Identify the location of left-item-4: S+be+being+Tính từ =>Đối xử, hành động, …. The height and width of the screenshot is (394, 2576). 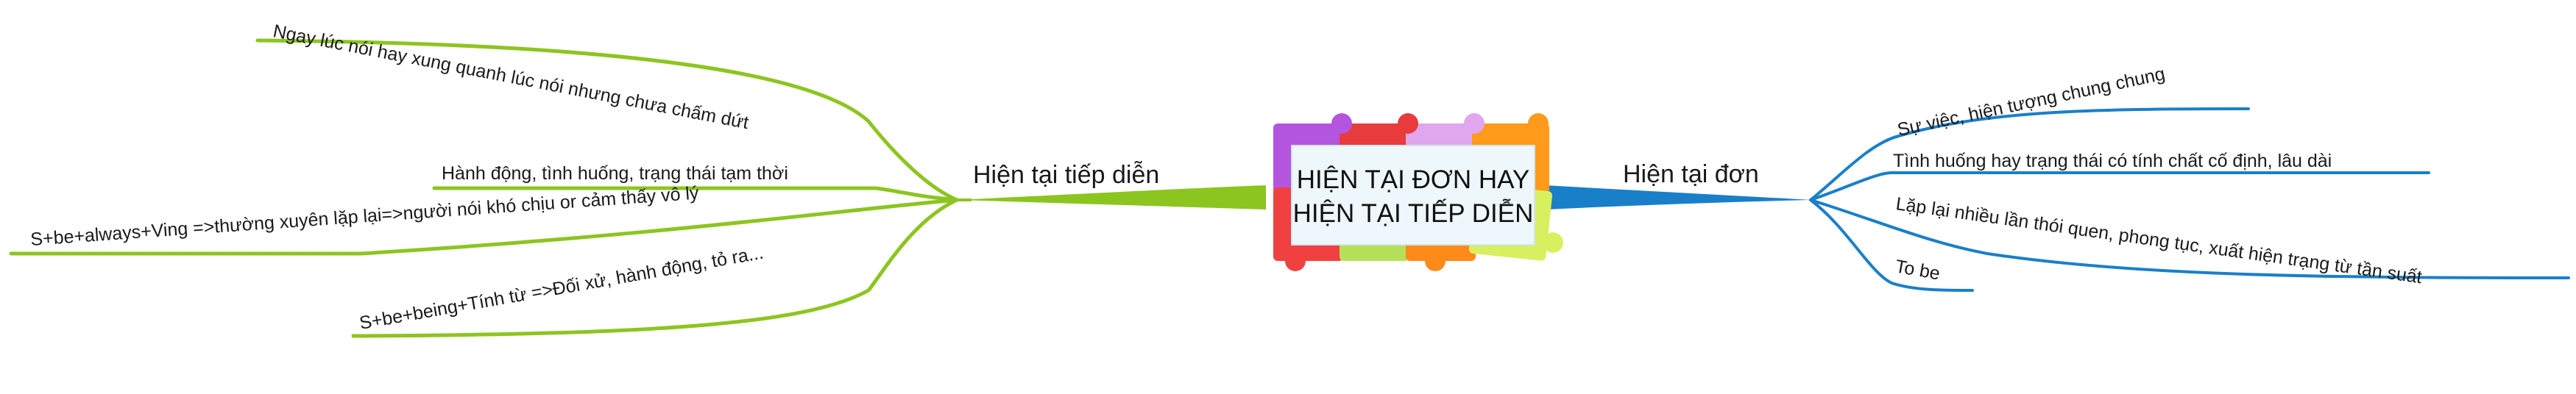
(561, 288).